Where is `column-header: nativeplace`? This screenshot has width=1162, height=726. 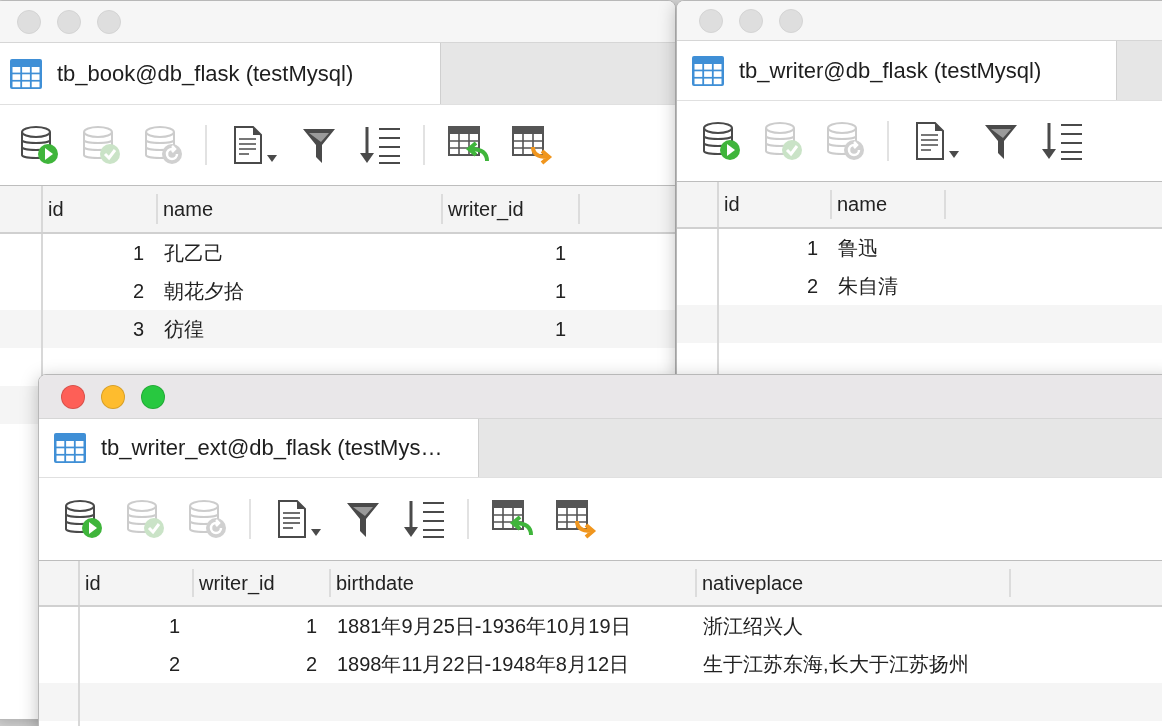
column-header: nativeplace is located at coordinates (854, 583).